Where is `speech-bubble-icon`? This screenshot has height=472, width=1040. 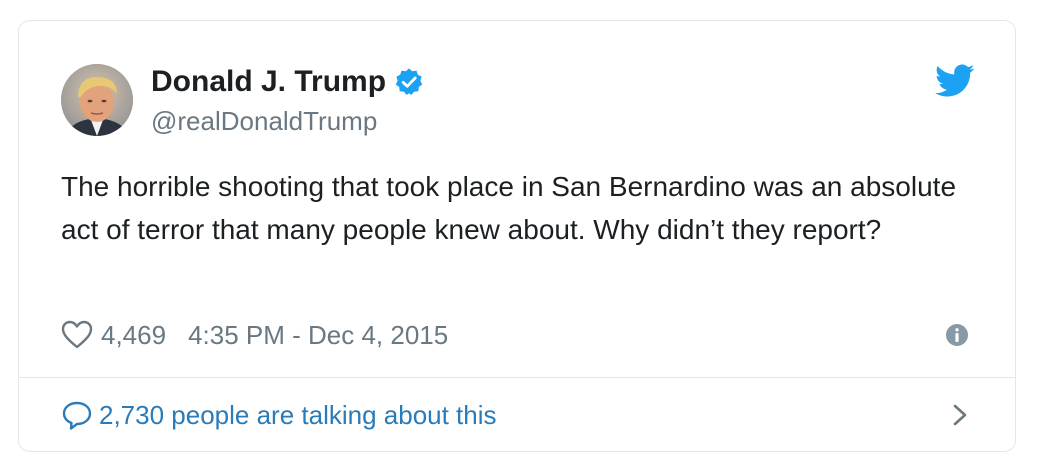 speech-bubble-icon is located at coordinates (77, 415).